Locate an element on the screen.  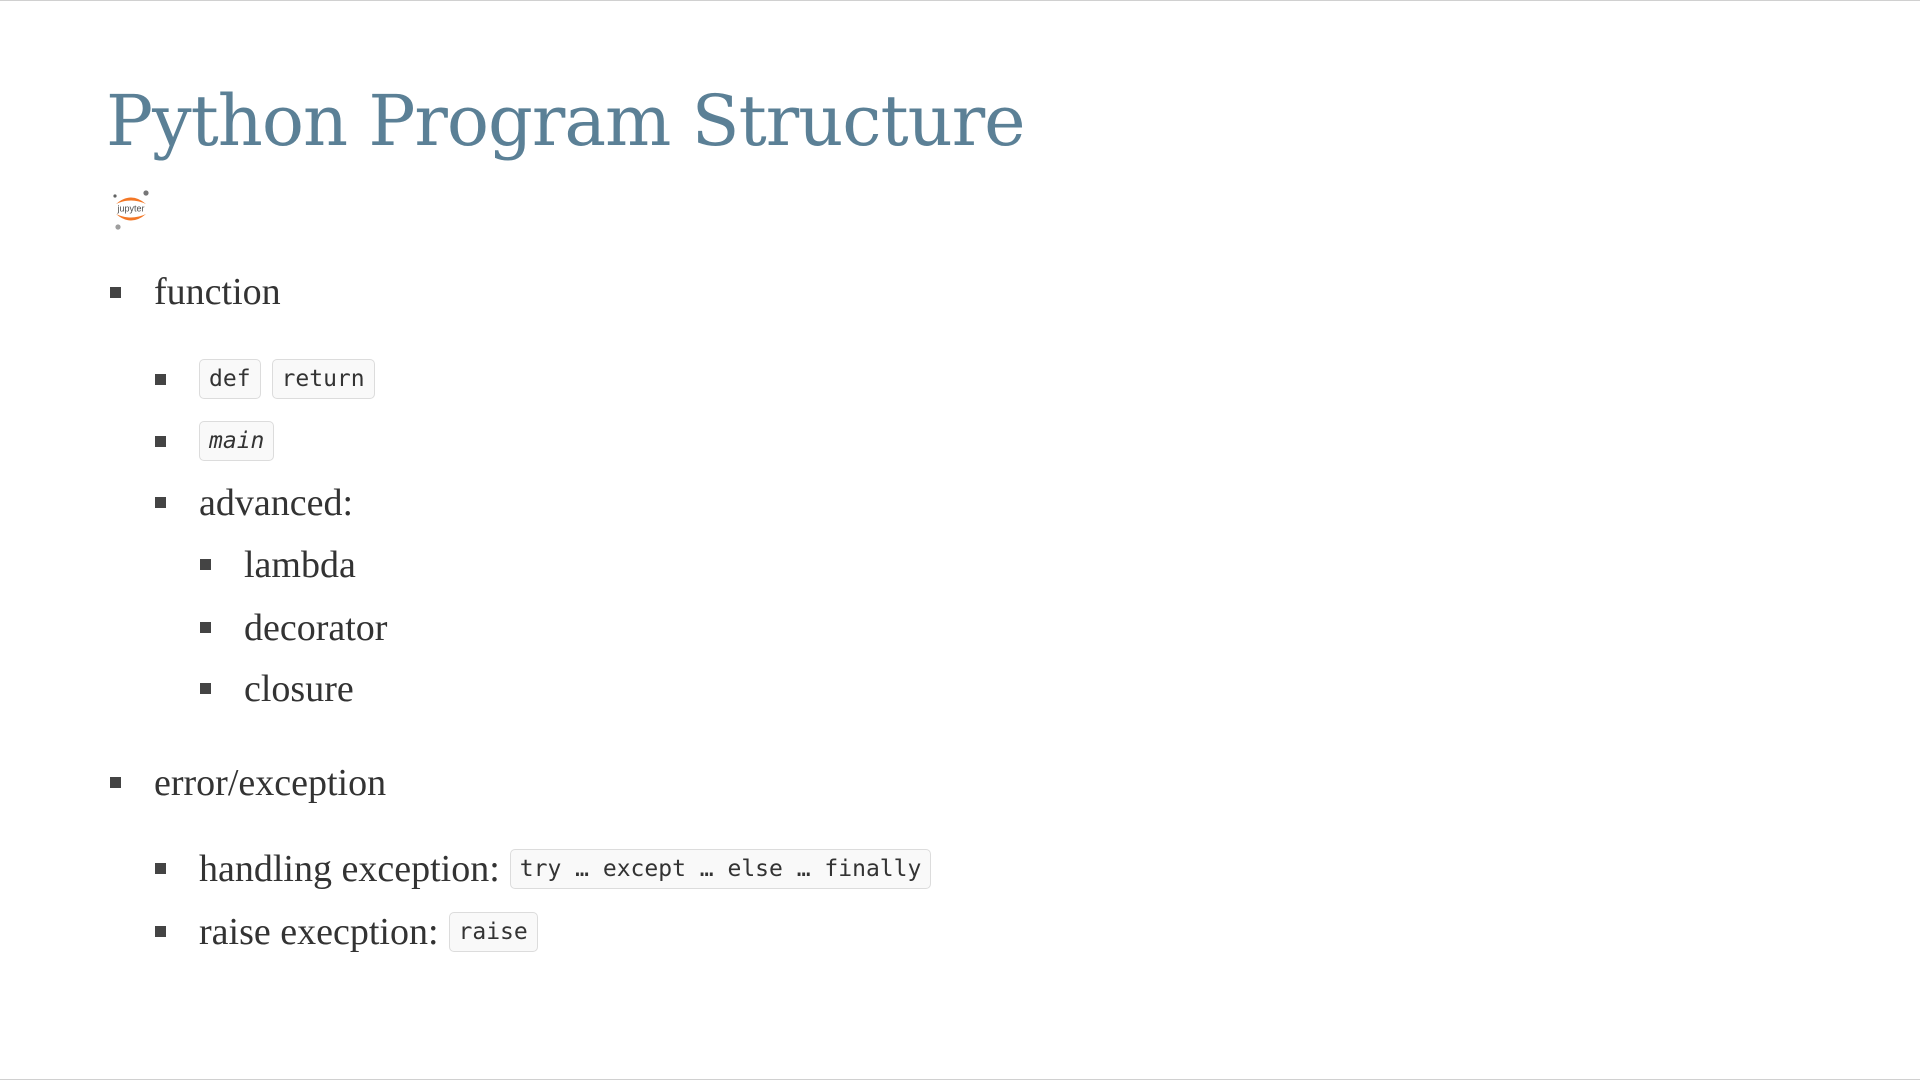
list-item-def-return: def return is located at coordinates (292, 379).